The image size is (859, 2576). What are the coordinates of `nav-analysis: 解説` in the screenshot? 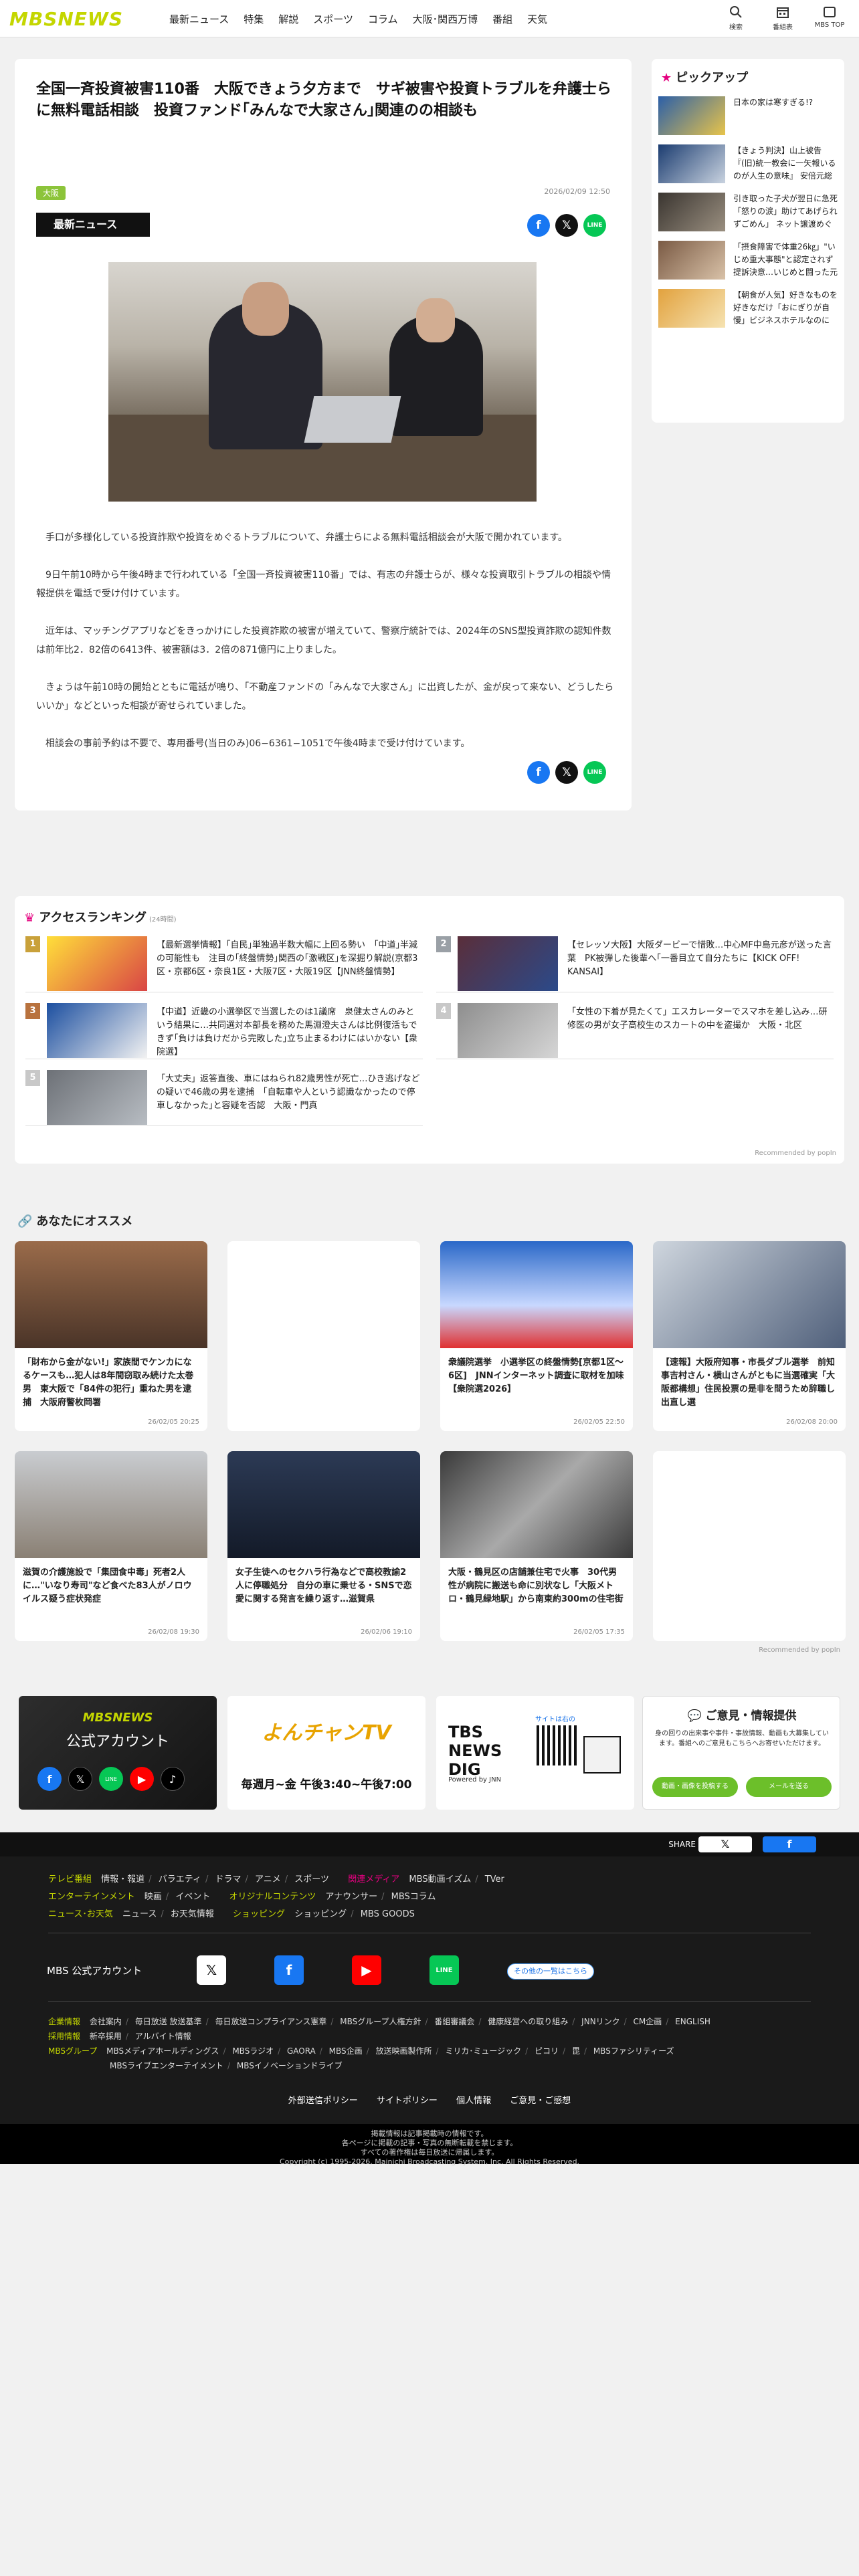 It's located at (288, 19).